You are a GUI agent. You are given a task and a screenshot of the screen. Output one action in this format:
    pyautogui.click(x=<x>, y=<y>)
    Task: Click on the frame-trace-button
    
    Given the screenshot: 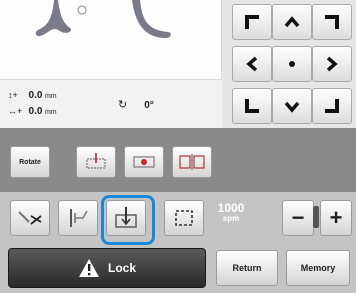 What is the action you would take?
    pyautogui.click(x=184, y=218)
    